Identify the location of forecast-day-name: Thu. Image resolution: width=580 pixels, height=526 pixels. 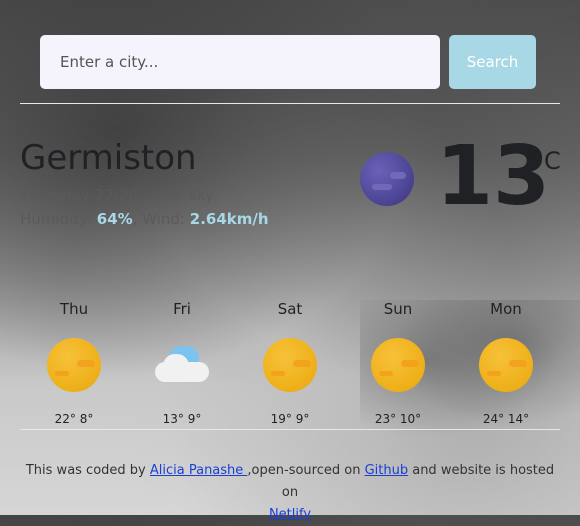
(74, 309).